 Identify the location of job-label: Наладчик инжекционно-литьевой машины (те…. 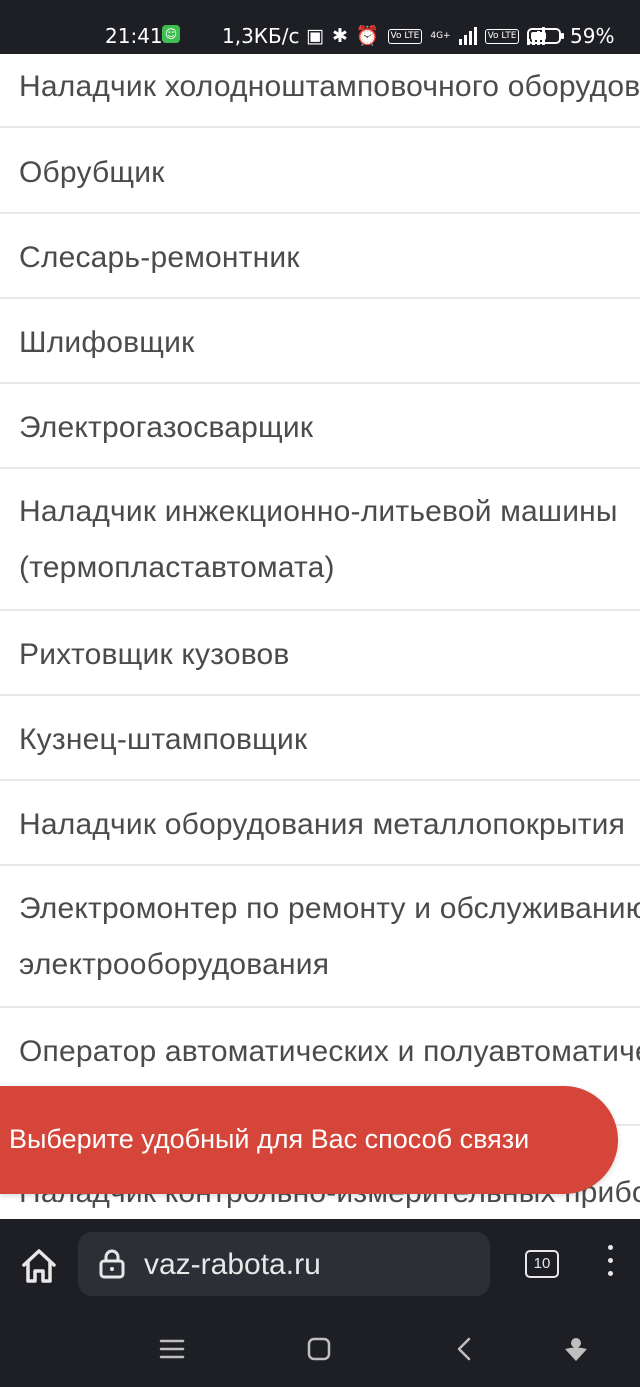
(318, 539).